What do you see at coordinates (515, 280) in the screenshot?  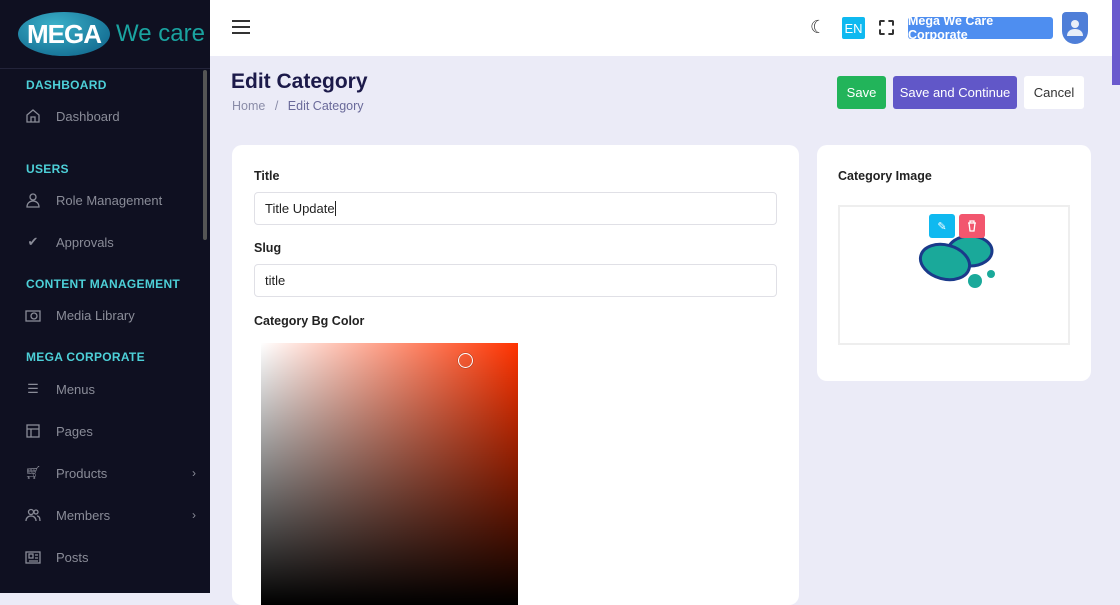 I see `slug-input: title` at bounding box center [515, 280].